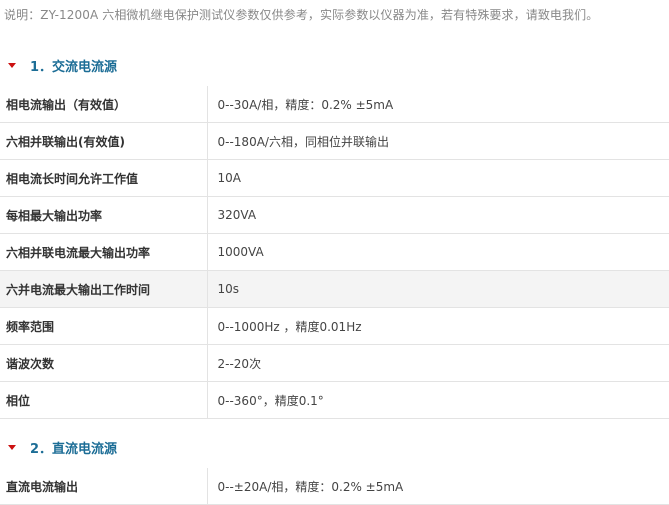 The height and width of the screenshot is (505, 669). I want to click on table-row: 相电流输出（有效值） 0--30A/相，精度：0.2% ±5mA, so click(334, 104).